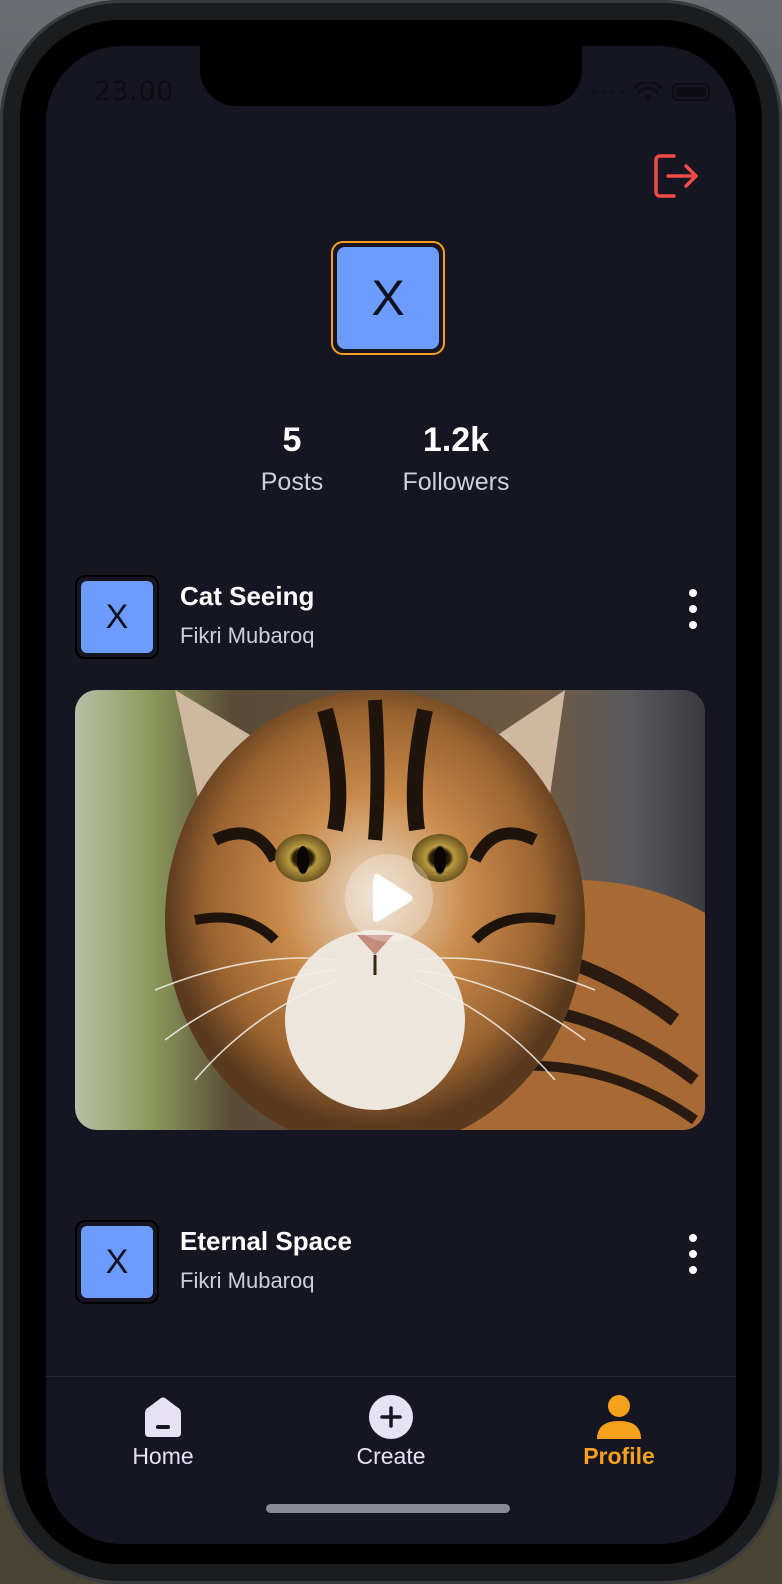  Describe the element at coordinates (691, 92) in the screenshot. I see `battery-icon` at that location.